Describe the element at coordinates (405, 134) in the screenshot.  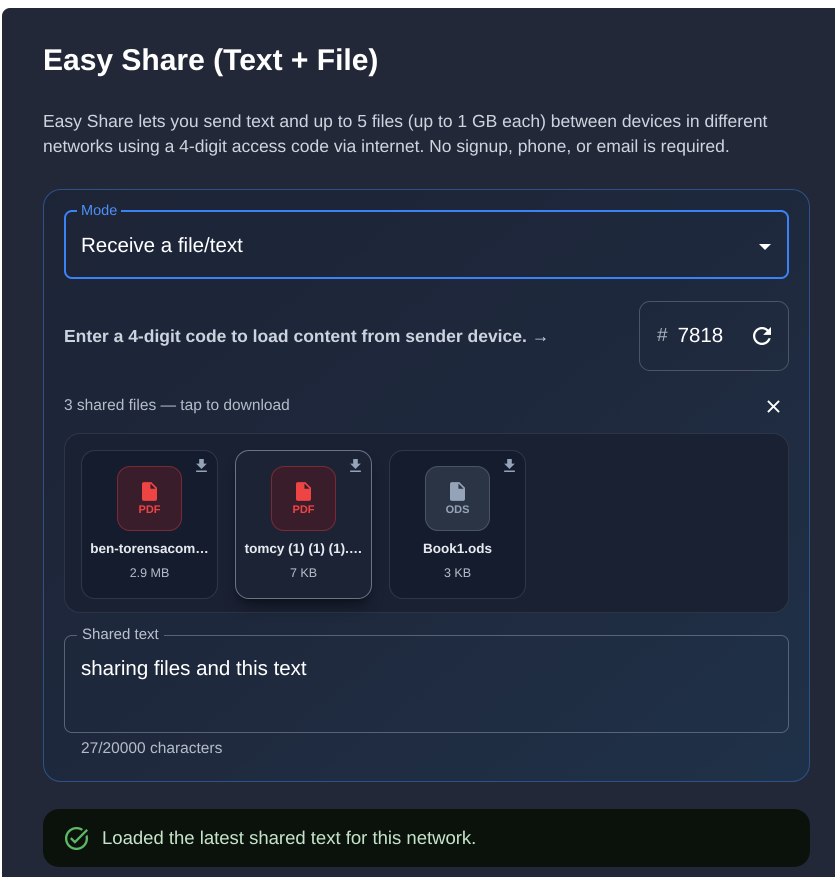
I see `page-description: Easy Share lets you send text and up to 5 files (up to 1 GB each) between devices in different networks using a 4-digit access code via internet. No signup, phone, or email is required.` at that location.